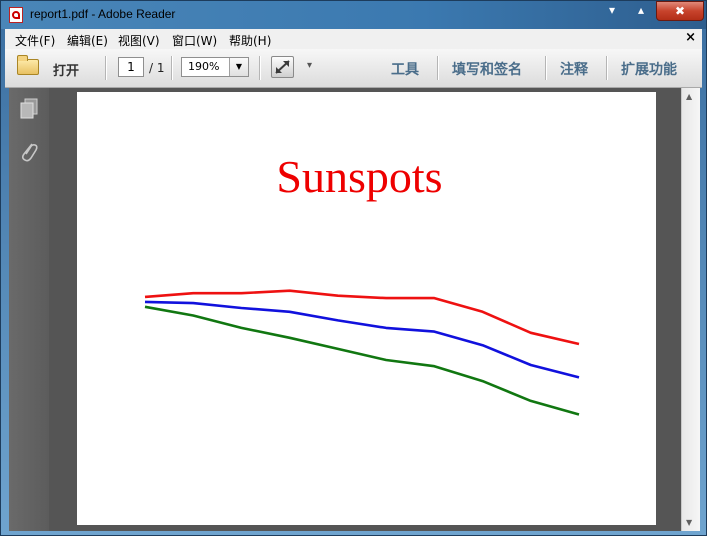 This screenshot has height=536, width=707. What do you see at coordinates (690, 37) in the screenshot?
I see `document-close-icon: ×` at bounding box center [690, 37].